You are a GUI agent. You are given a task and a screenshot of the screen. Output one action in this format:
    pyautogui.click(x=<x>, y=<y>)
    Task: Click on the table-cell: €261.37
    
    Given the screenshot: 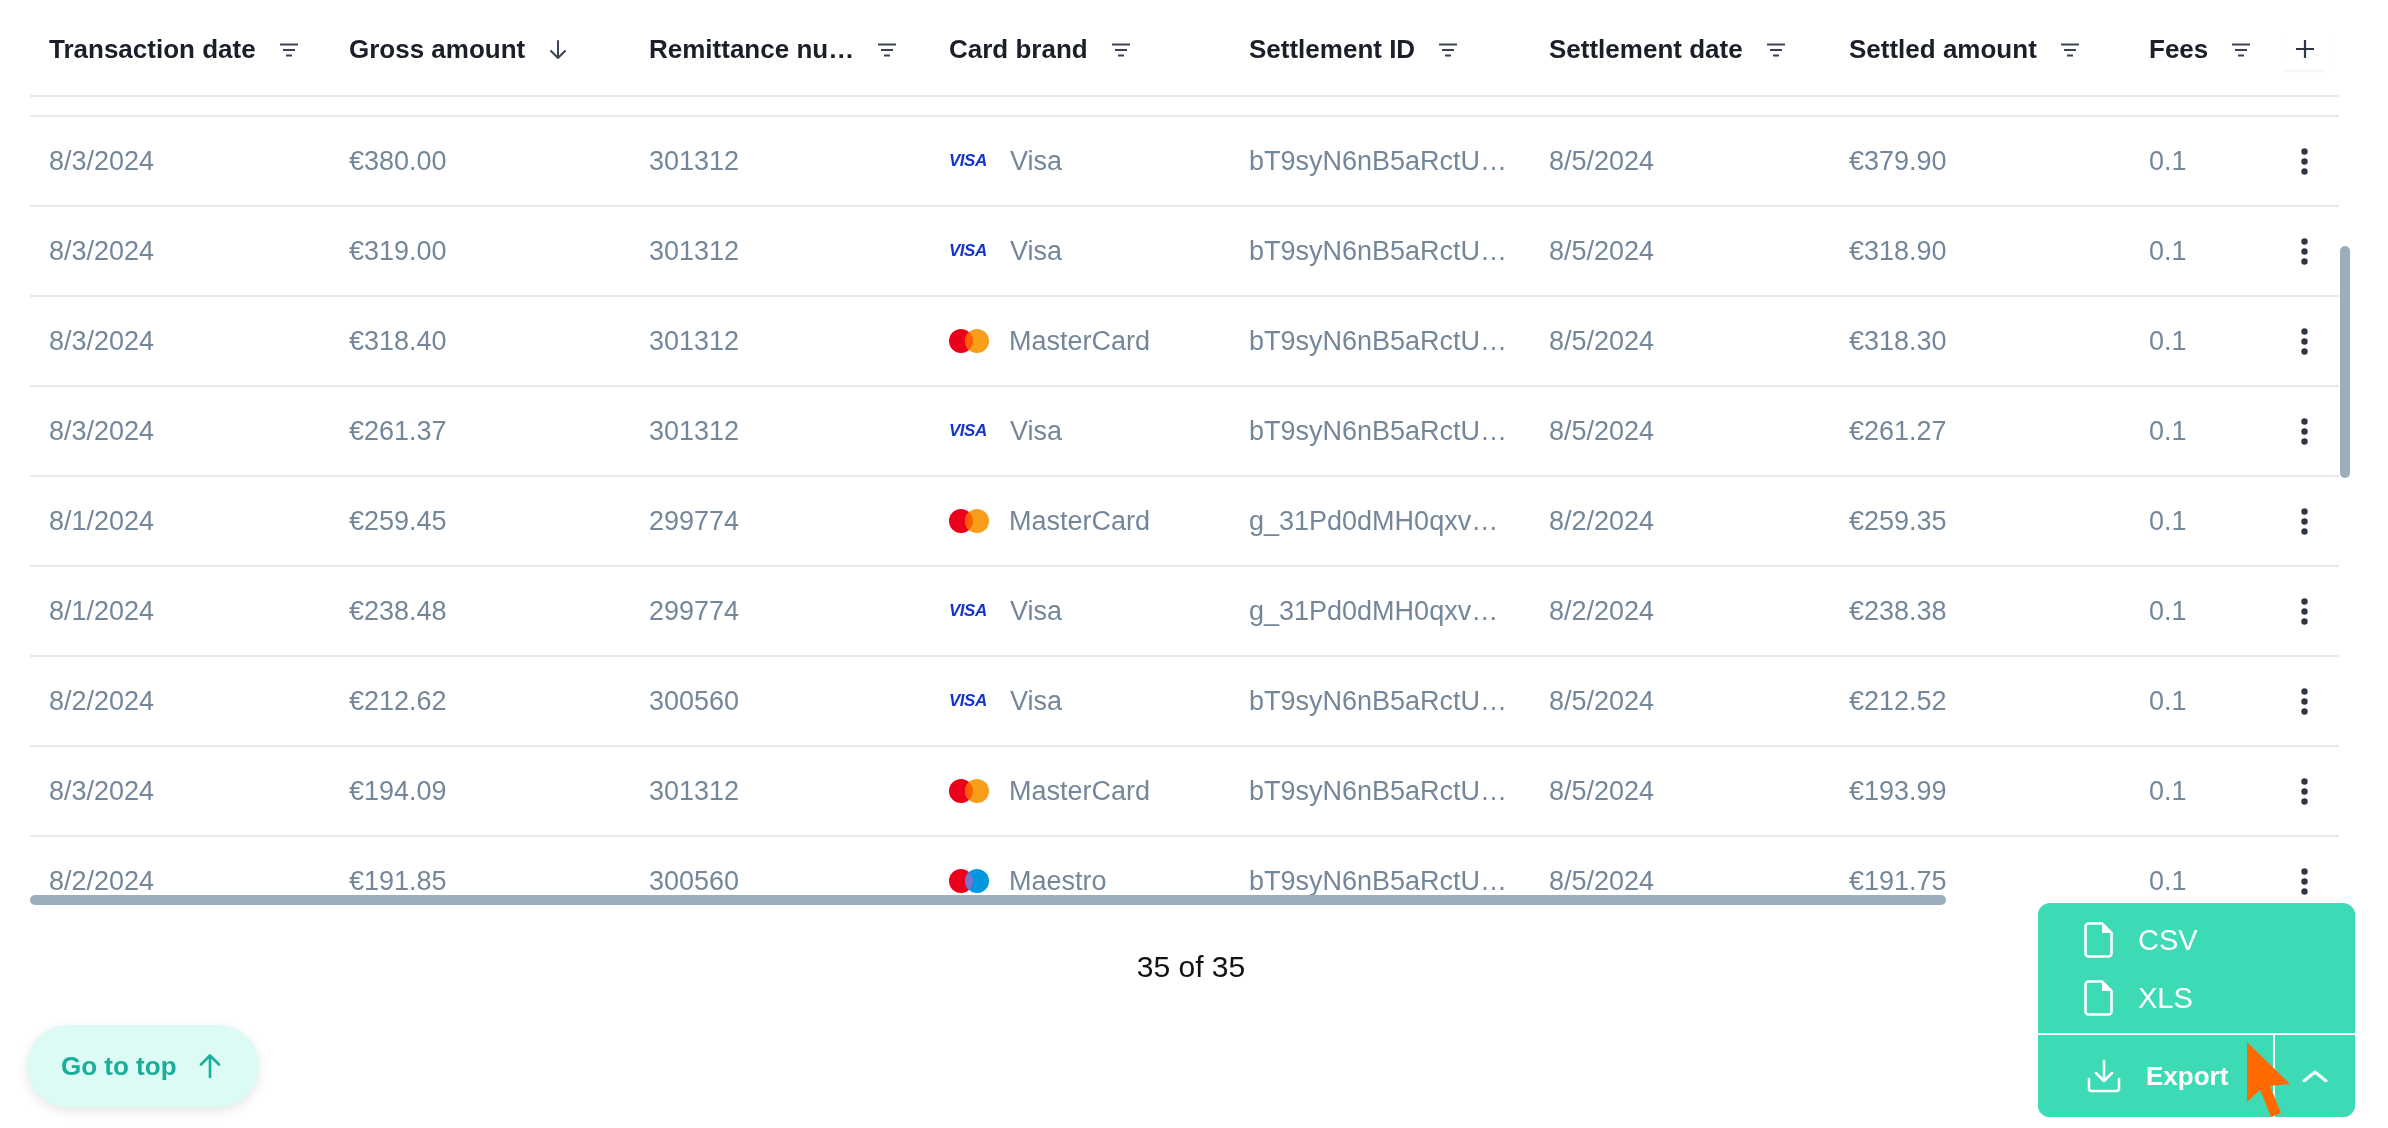 What is the action you would take?
    pyautogui.click(x=398, y=431)
    